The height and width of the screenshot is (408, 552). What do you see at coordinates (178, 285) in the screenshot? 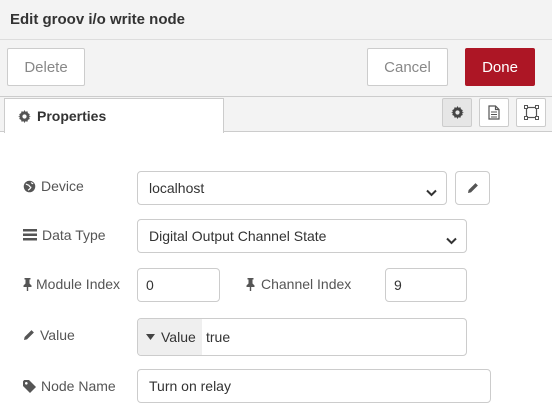
I see `module-index-input: 0` at bounding box center [178, 285].